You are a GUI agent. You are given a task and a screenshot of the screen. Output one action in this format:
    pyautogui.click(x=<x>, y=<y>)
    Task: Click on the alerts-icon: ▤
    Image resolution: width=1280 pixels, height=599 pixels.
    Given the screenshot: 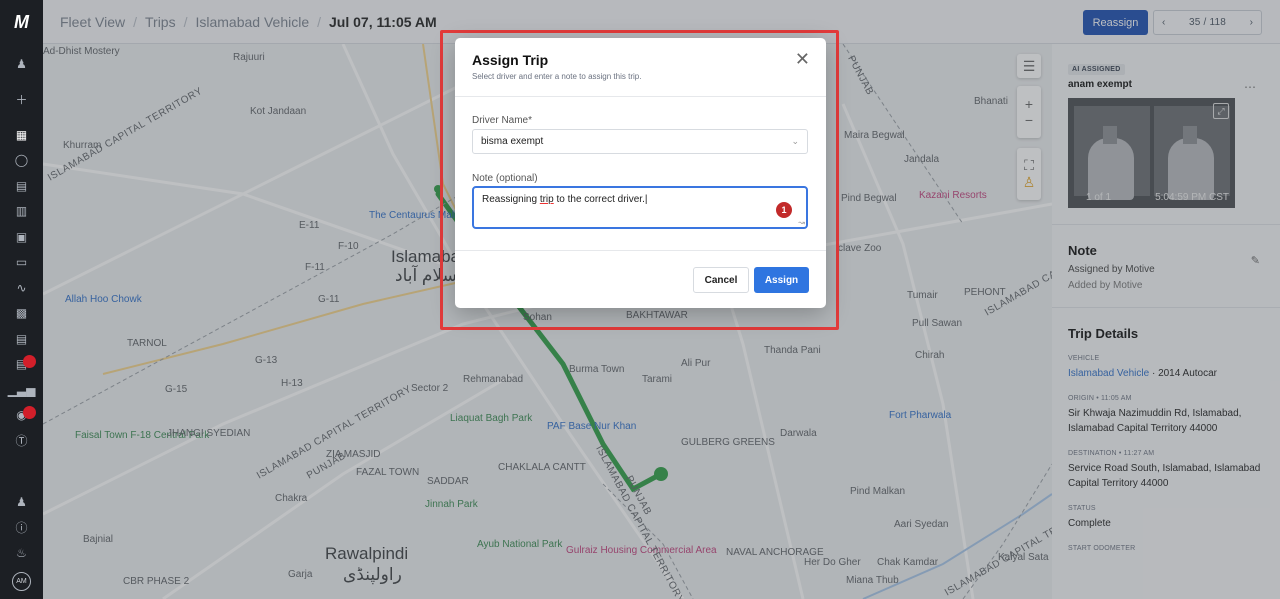 What is the action you would take?
    pyautogui.click(x=21, y=365)
    